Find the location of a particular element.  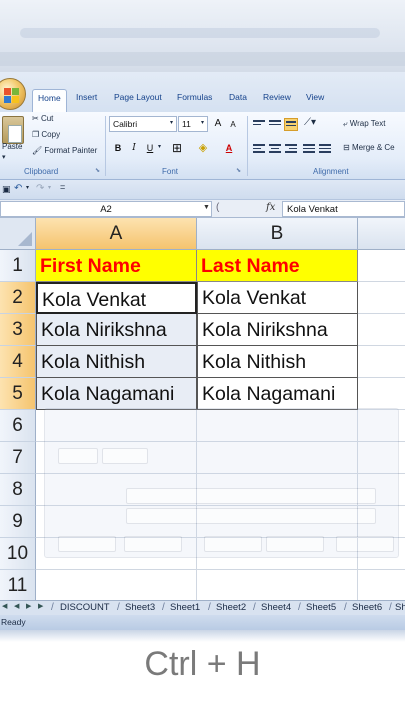

copy-icon: ❐ is located at coordinates (36, 134).